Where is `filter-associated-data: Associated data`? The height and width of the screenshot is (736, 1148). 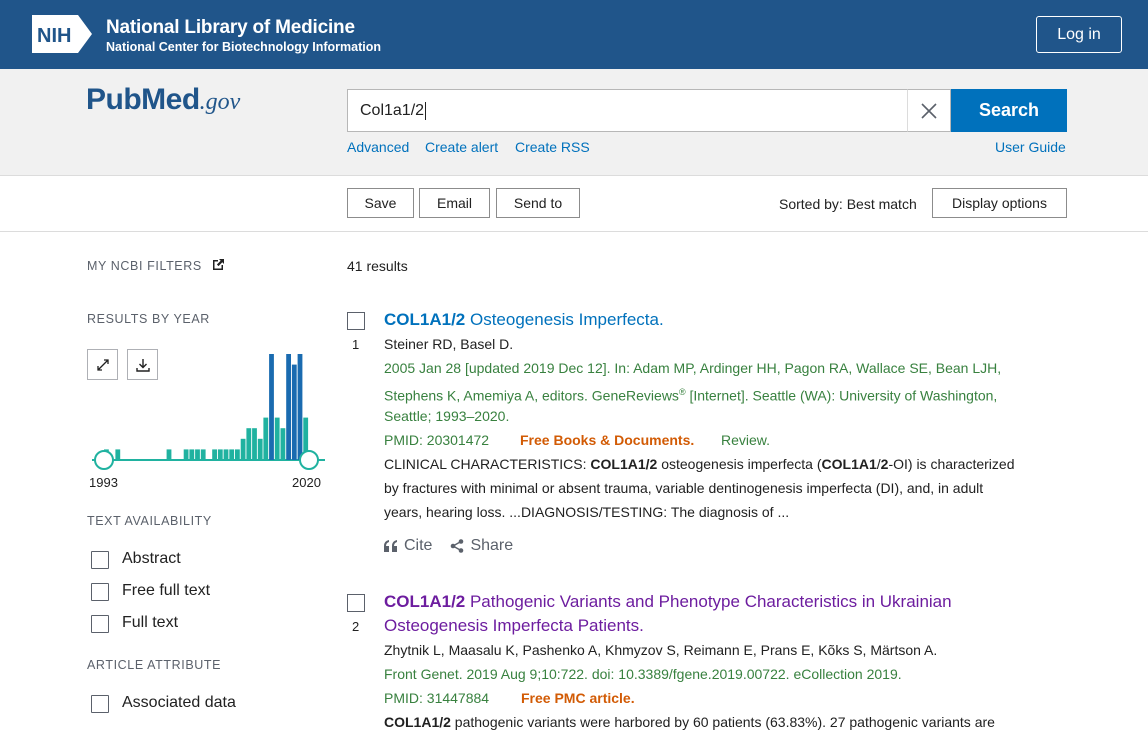 filter-associated-data: Associated data is located at coordinates (163, 704).